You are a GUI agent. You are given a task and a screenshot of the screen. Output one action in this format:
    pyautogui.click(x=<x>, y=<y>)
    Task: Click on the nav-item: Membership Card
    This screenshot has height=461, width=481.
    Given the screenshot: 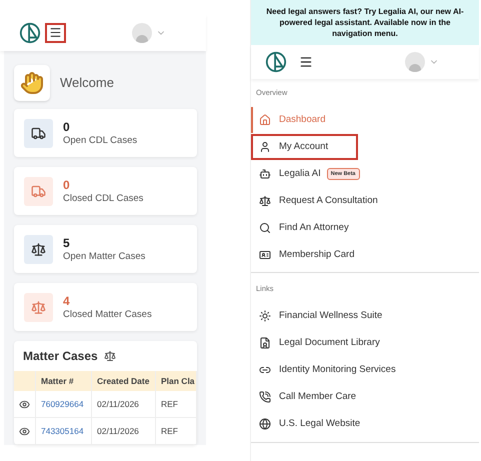 What is the action you would take?
    pyautogui.click(x=308, y=255)
    